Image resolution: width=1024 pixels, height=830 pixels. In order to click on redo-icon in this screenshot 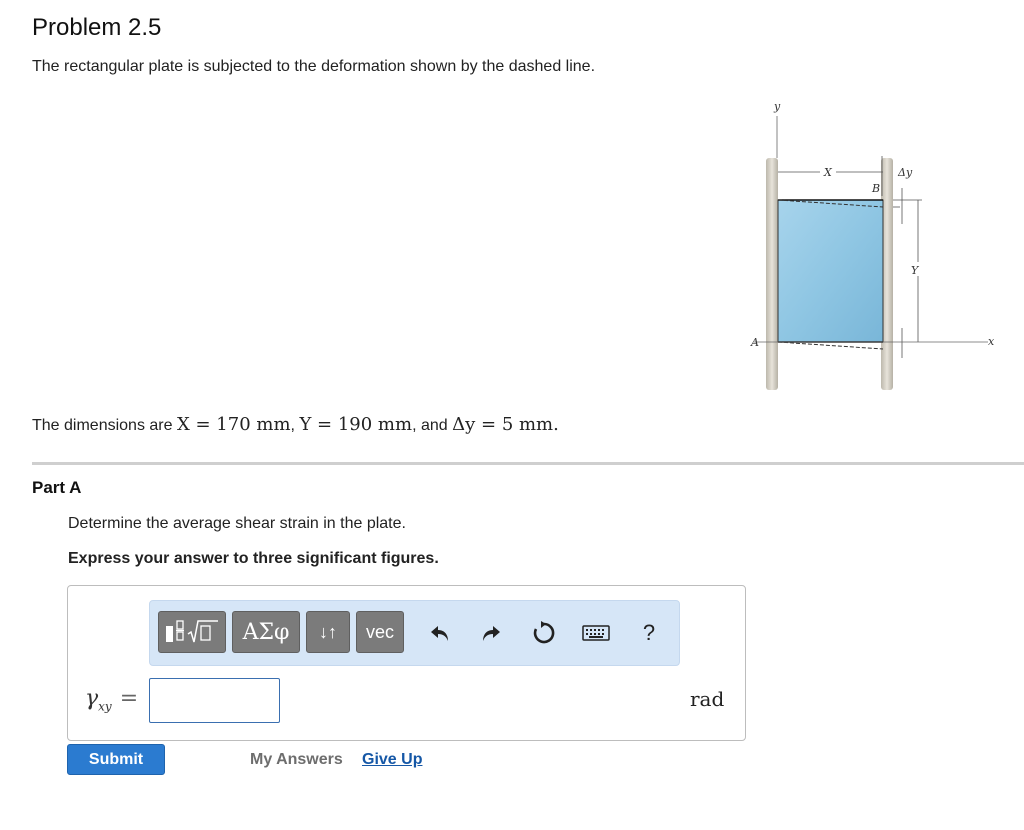, I will do `click(491, 633)`.